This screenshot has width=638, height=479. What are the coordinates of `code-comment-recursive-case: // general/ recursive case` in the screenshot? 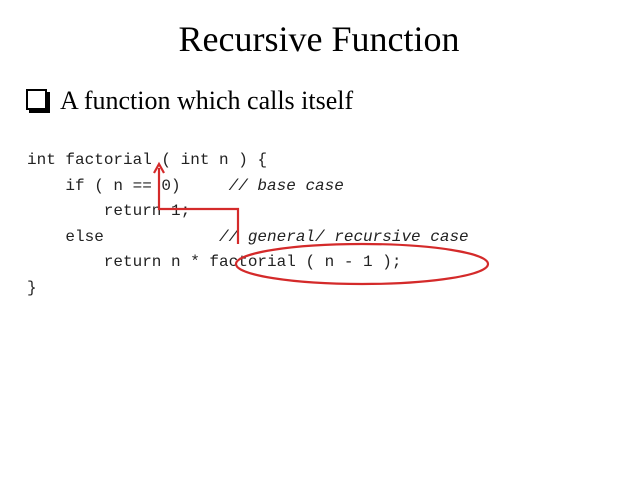 It's located at (344, 236).